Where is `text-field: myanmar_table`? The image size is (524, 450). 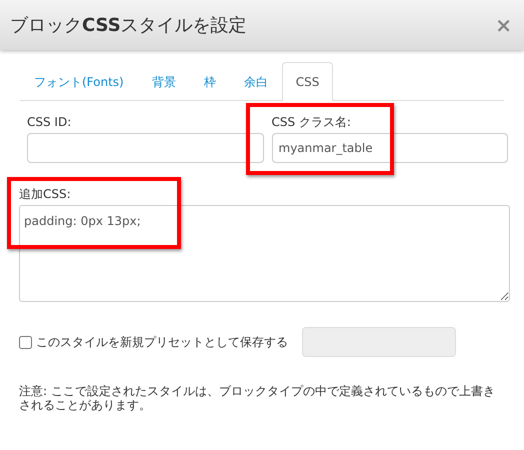 text-field: myanmar_table is located at coordinates (390, 148).